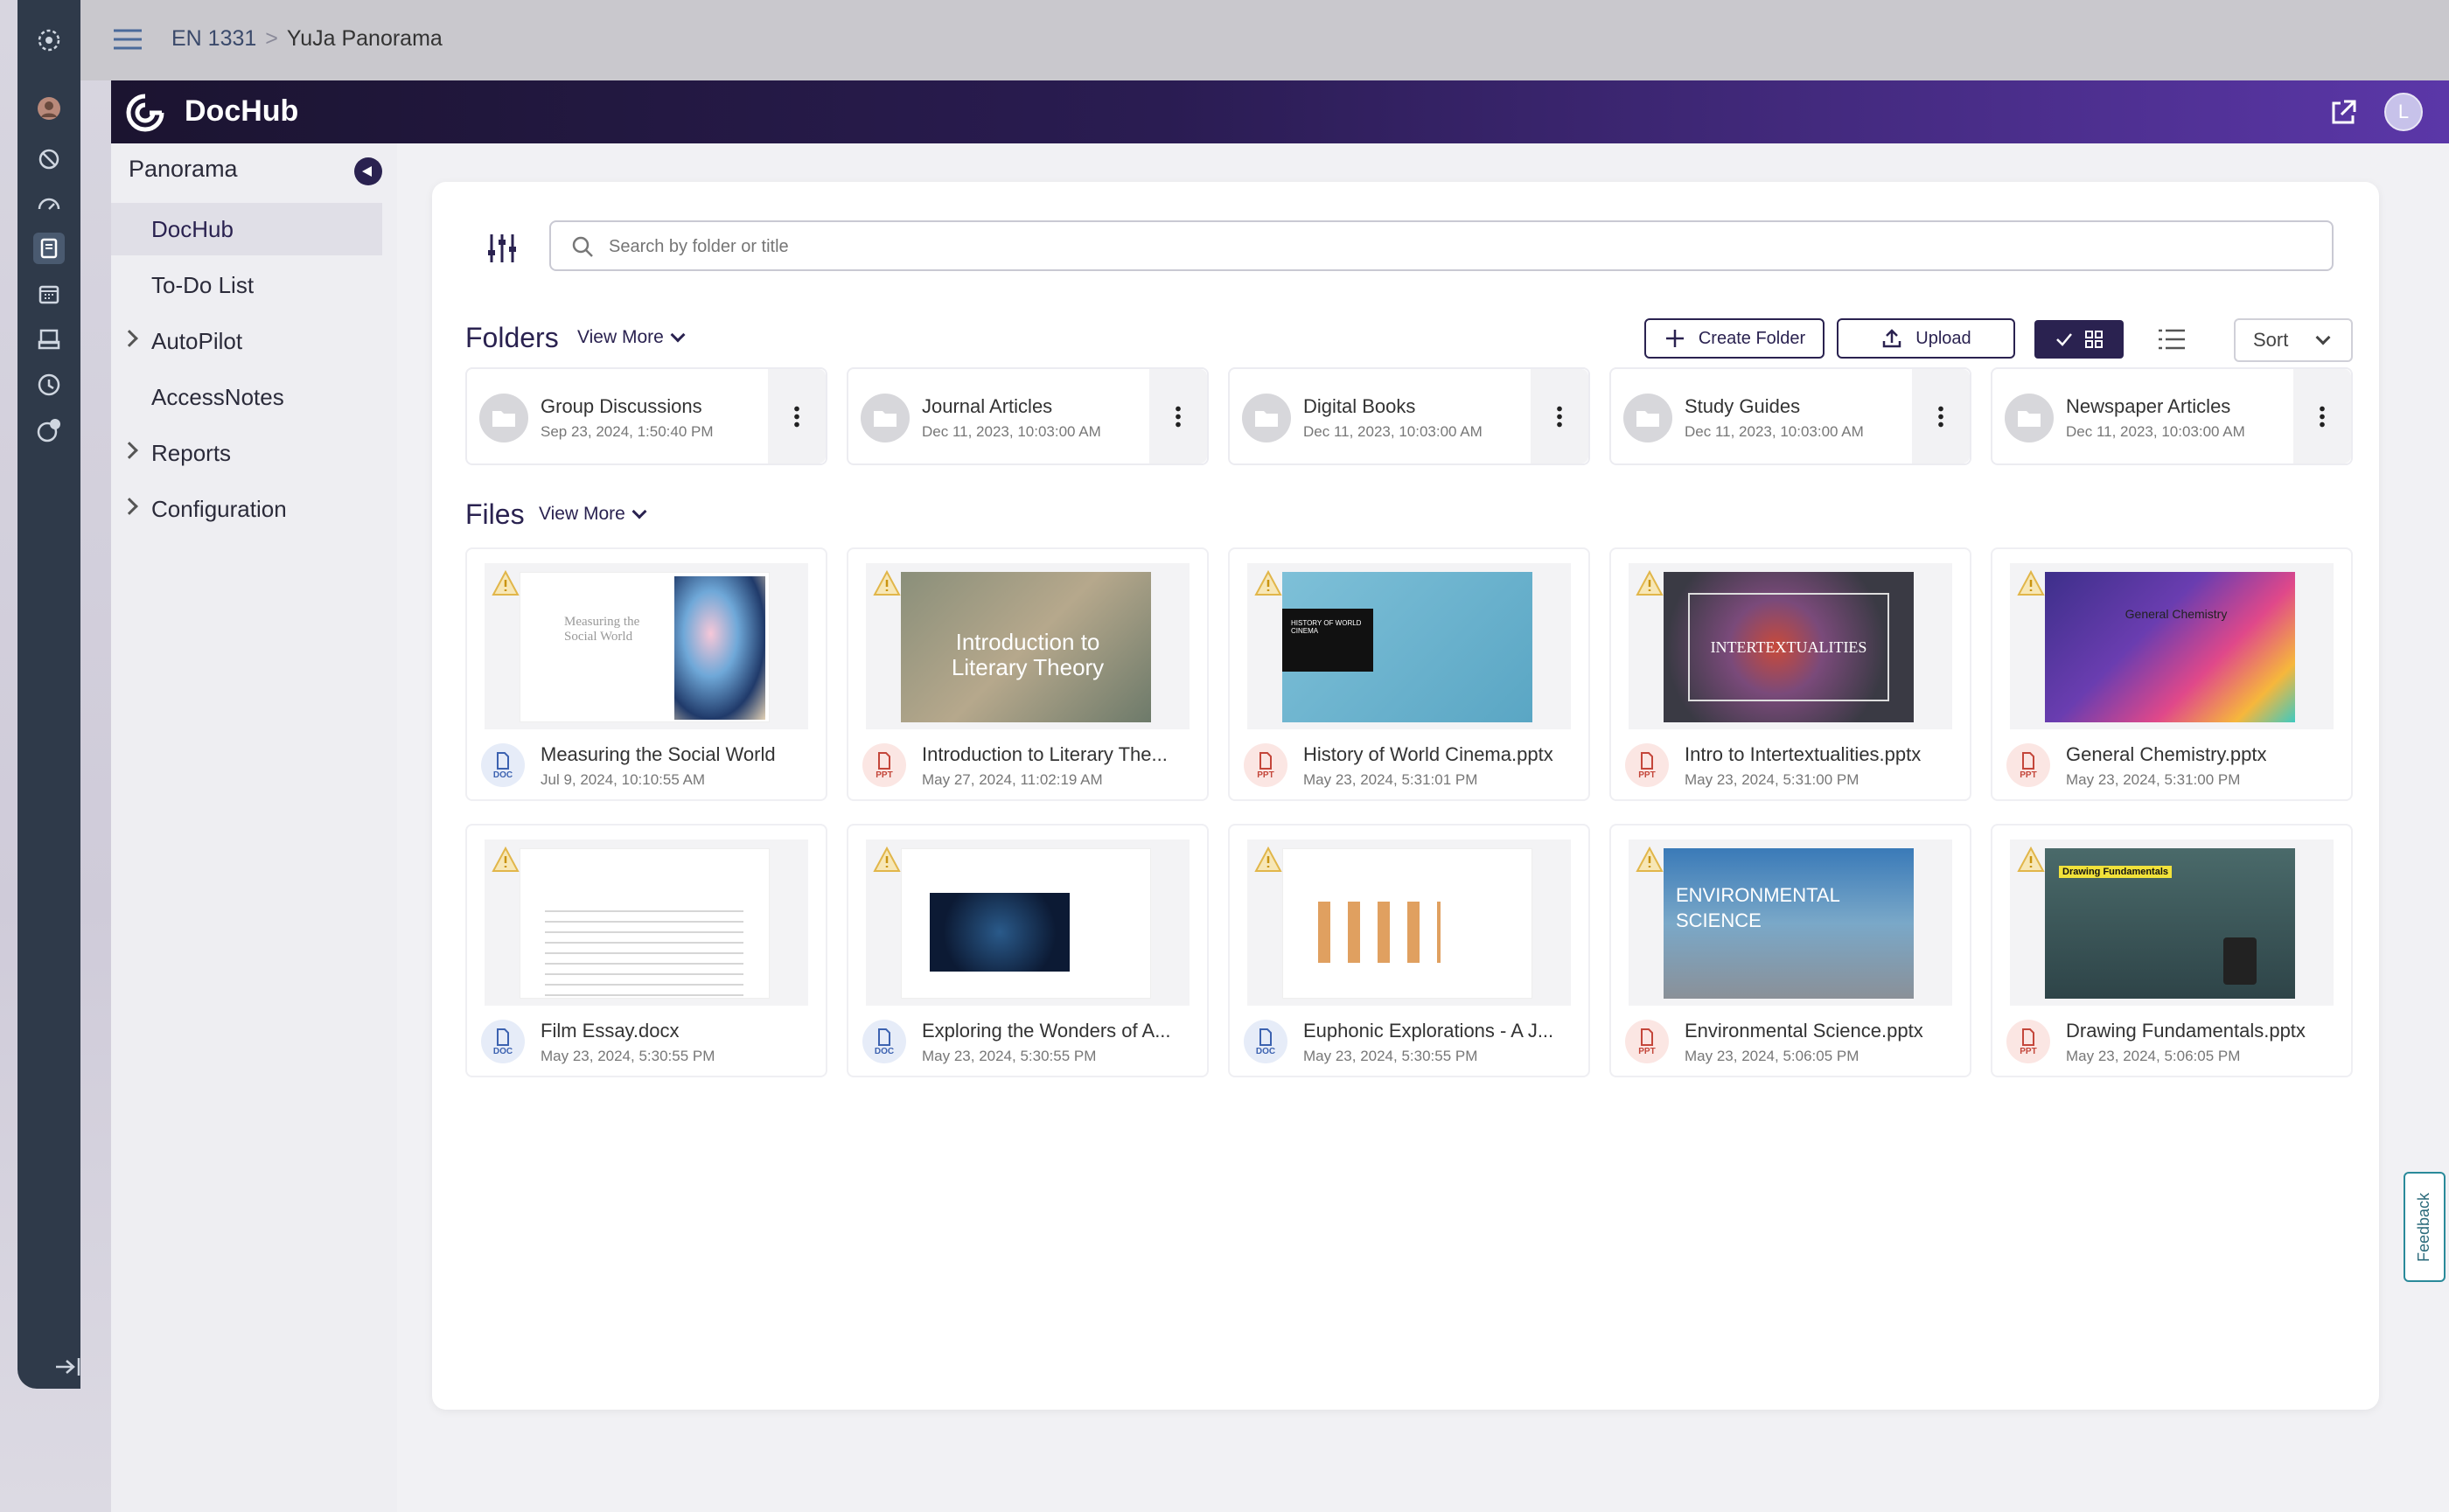 The height and width of the screenshot is (1512, 2449). What do you see at coordinates (658, 754) in the screenshot?
I see `file-name: Measuring the Social World` at bounding box center [658, 754].